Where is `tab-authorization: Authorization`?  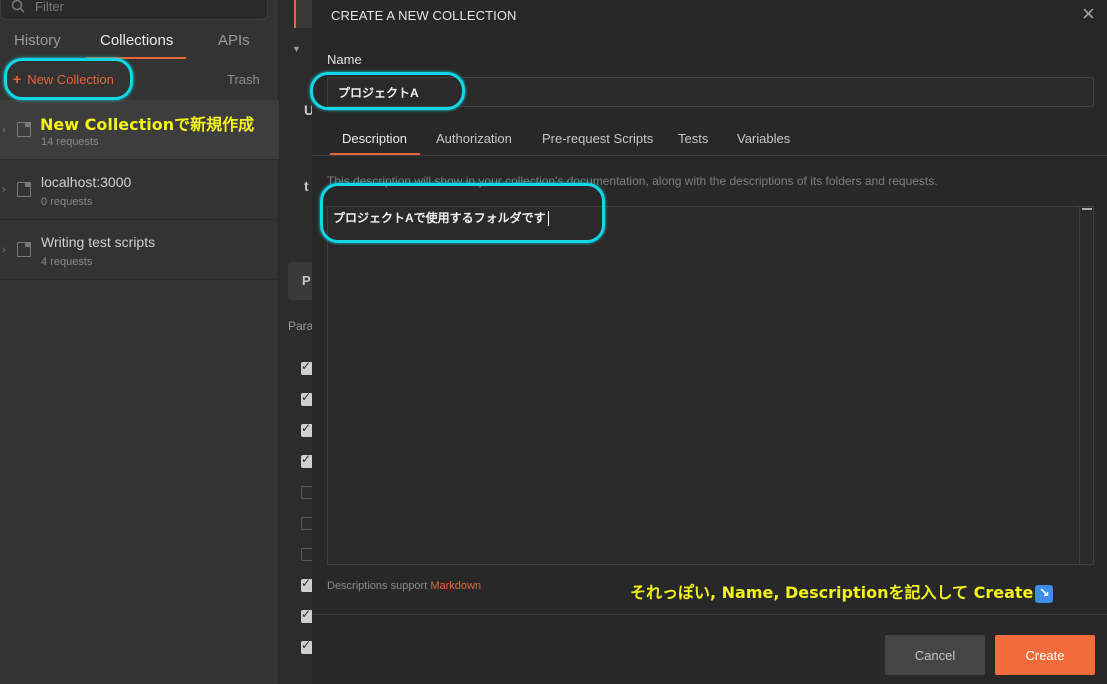
tab-authorization: Authorization is located at coordinates (474, 138).